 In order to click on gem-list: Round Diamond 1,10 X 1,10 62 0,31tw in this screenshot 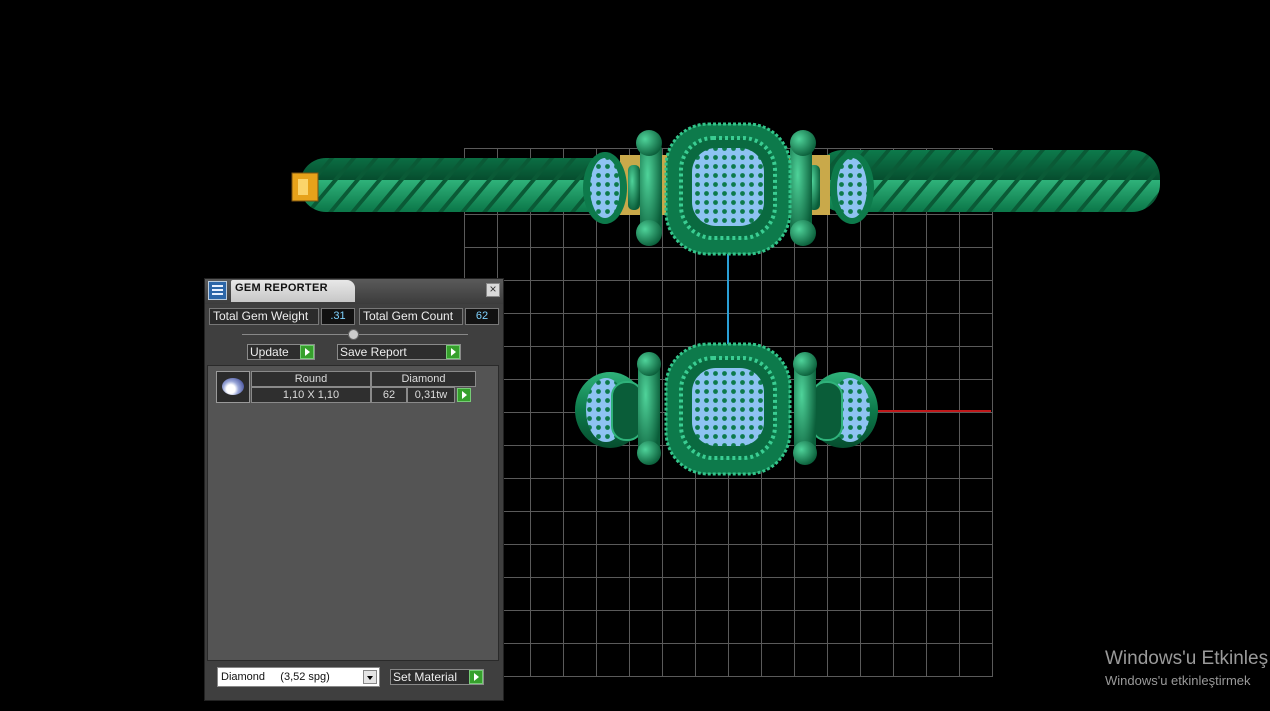, I will do `click(353, 513)`.